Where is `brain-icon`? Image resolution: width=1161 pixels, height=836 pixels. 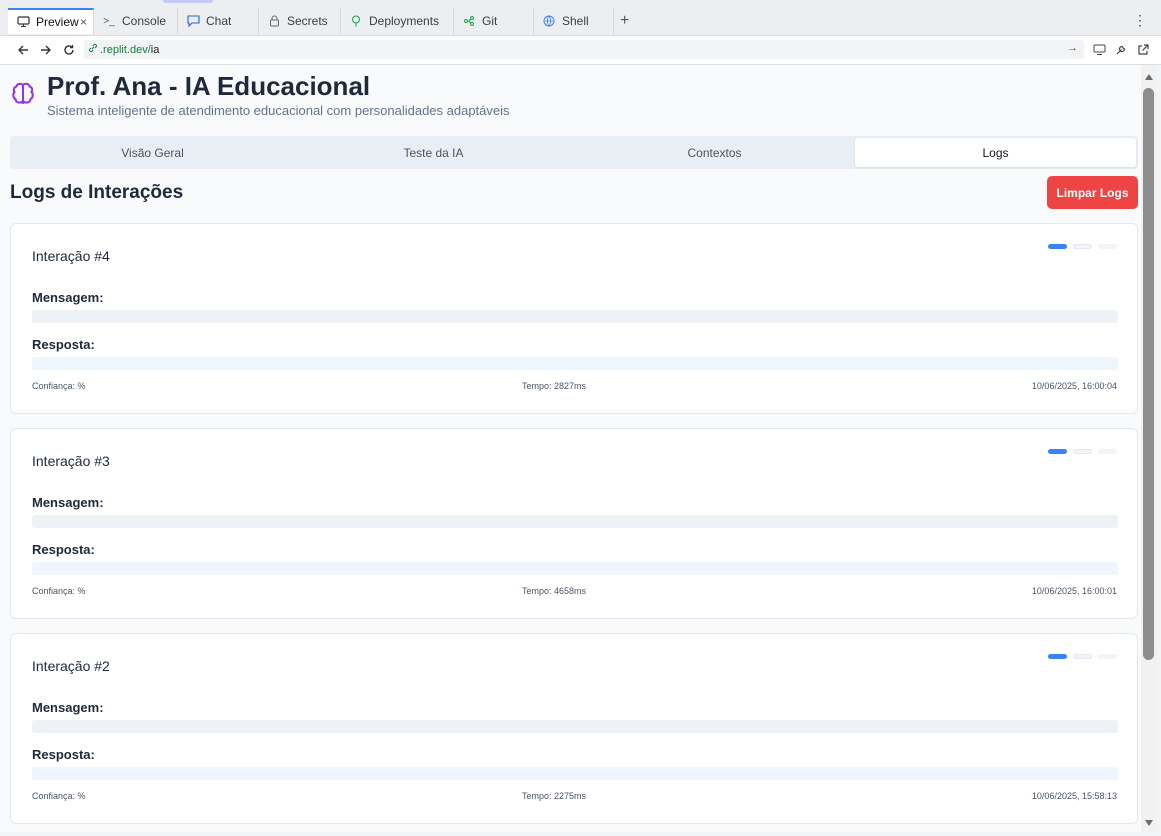
brain-icon is located at coordinates (23, 94).